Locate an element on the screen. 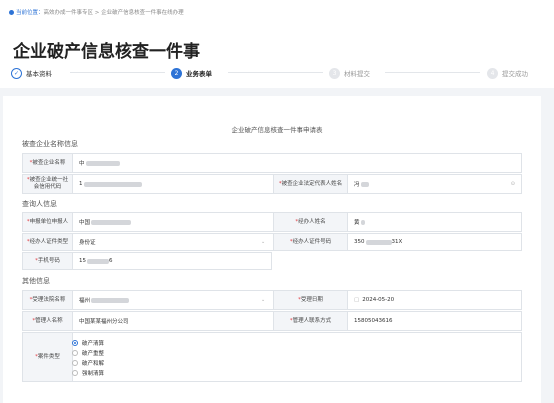 The width and height of the screenshot is (554, 403). form-title: 企业破产信息核查一件事申请表 is located at coordinates (277, 130).